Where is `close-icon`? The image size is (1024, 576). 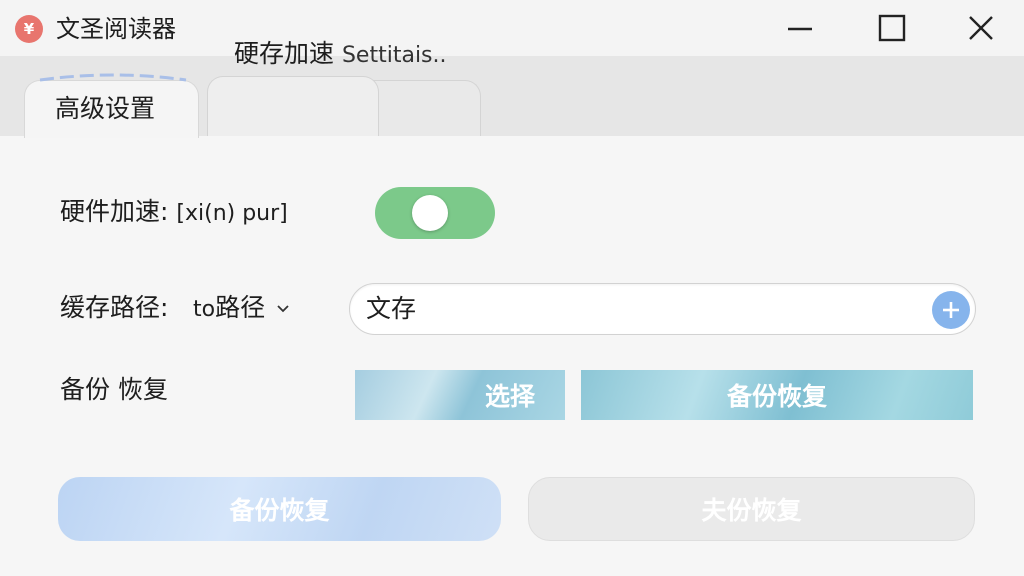 close-icon is located at coordinates (981, 28).